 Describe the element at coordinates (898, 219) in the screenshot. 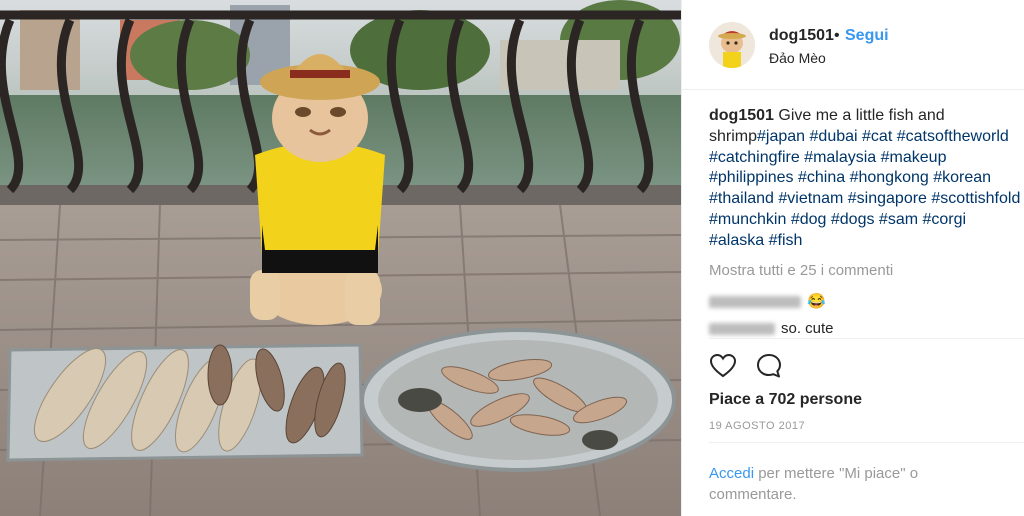

I see `hashtag-link: #sam` at that location.